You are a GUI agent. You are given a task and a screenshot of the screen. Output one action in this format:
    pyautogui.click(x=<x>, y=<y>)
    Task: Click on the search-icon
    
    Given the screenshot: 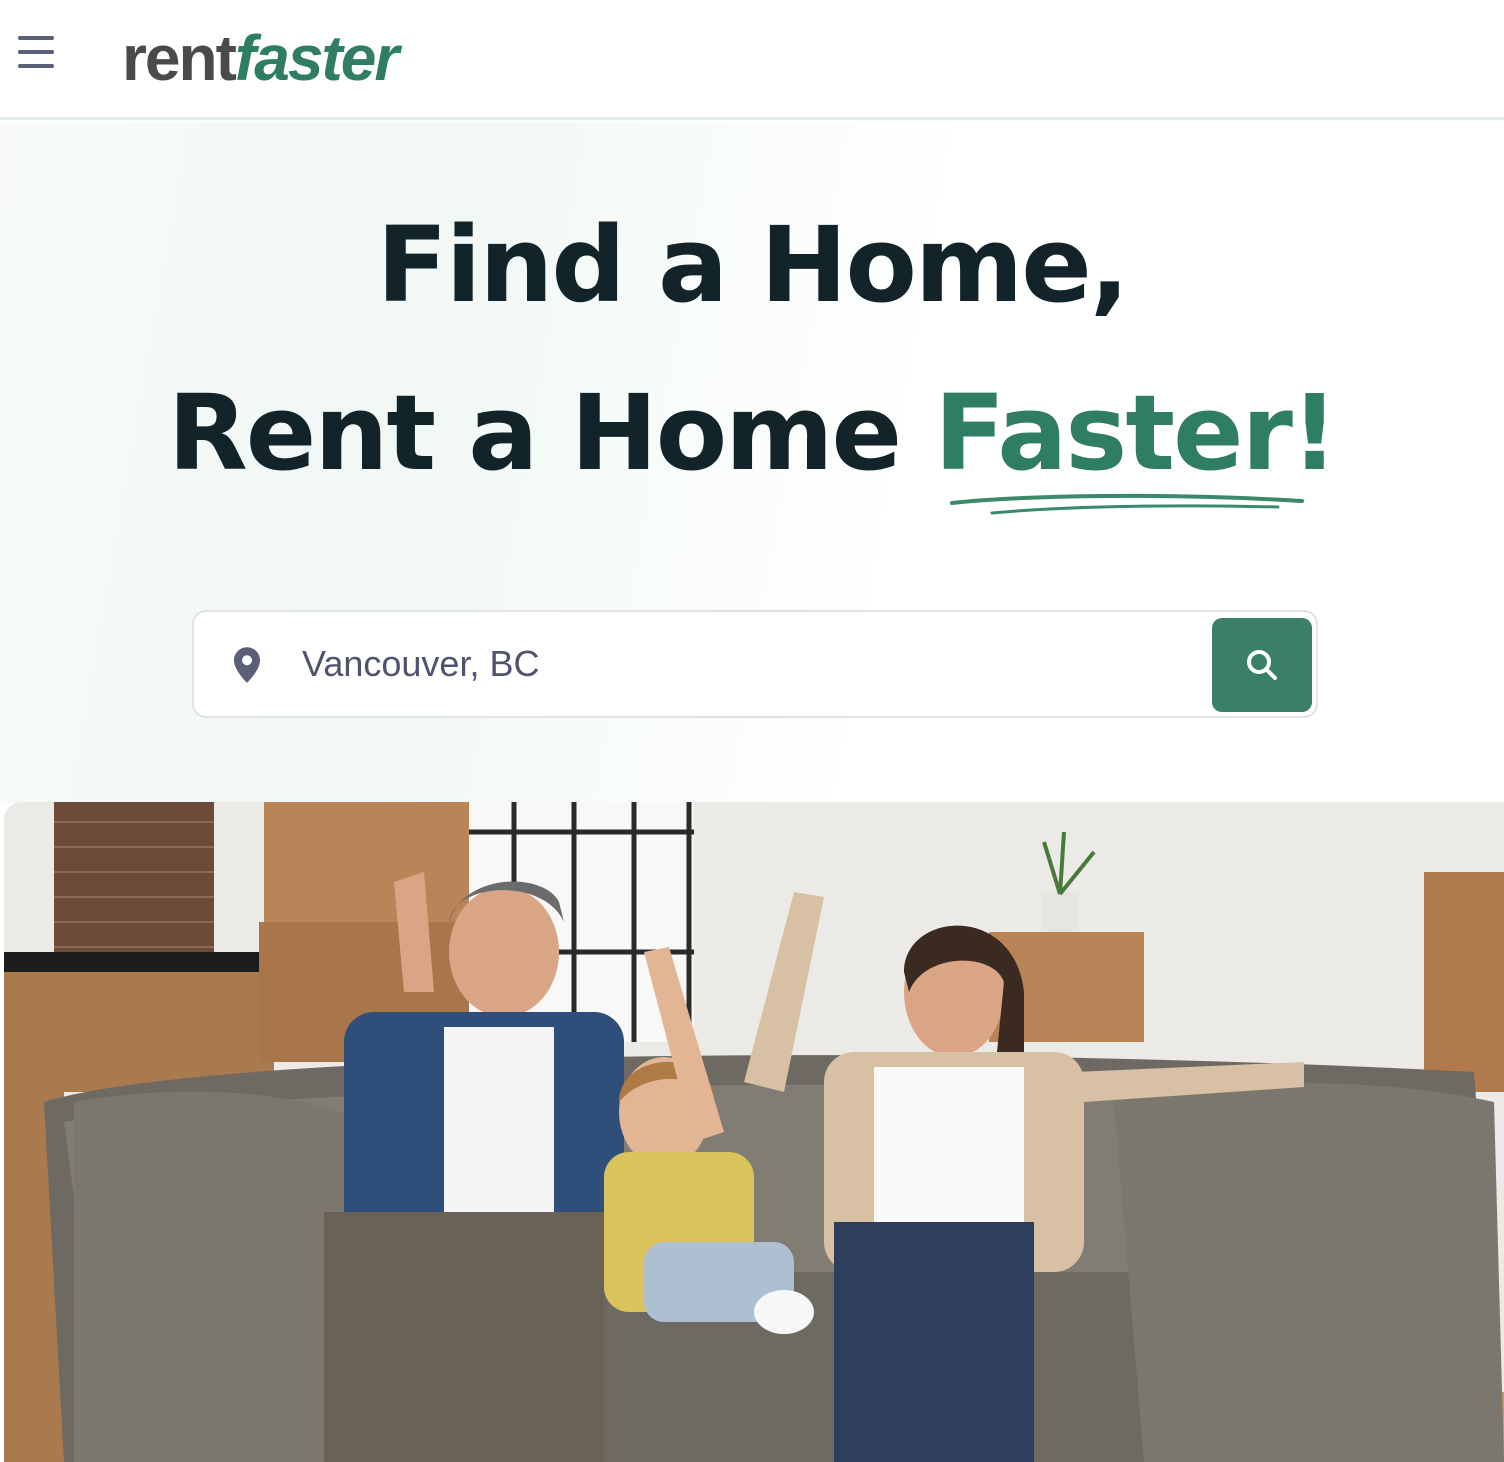 What is the action you would take?
    pyautogui.click(x=1262, y=665)
    